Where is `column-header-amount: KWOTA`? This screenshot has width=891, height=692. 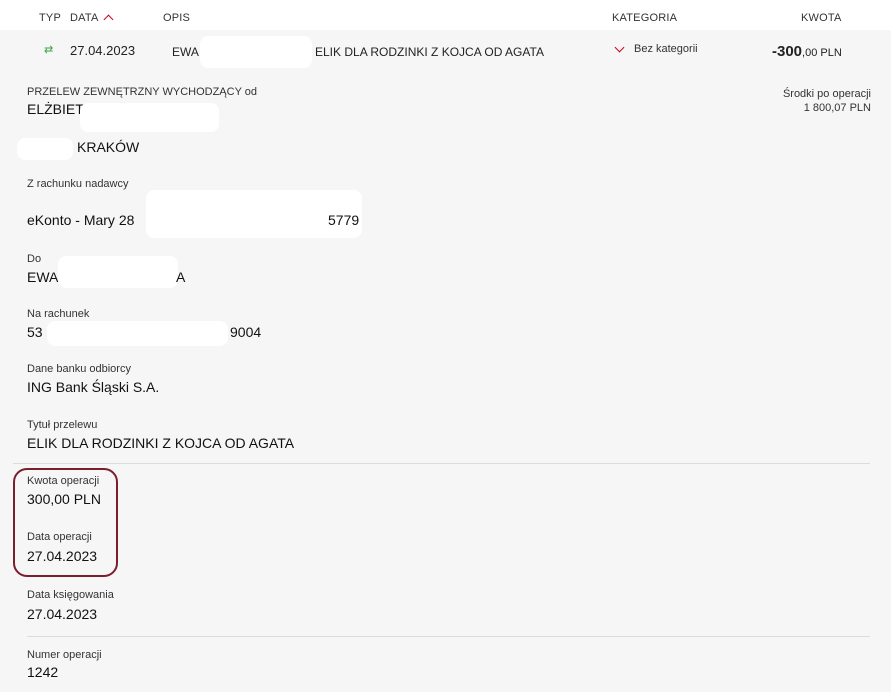 column-header-amount: KWOTA is located at coordinates (821, 18).